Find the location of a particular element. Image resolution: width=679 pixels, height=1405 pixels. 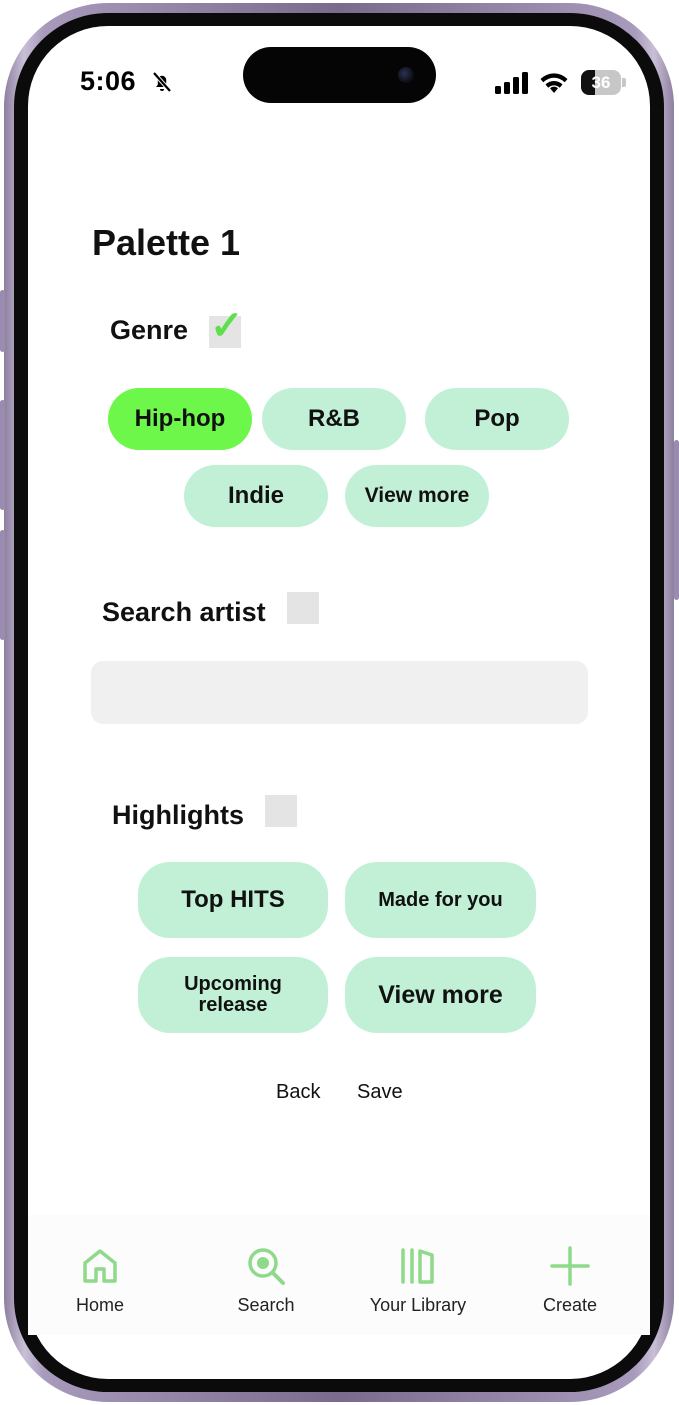

tab-create-label: Create is located at coordinates (570, 1305).